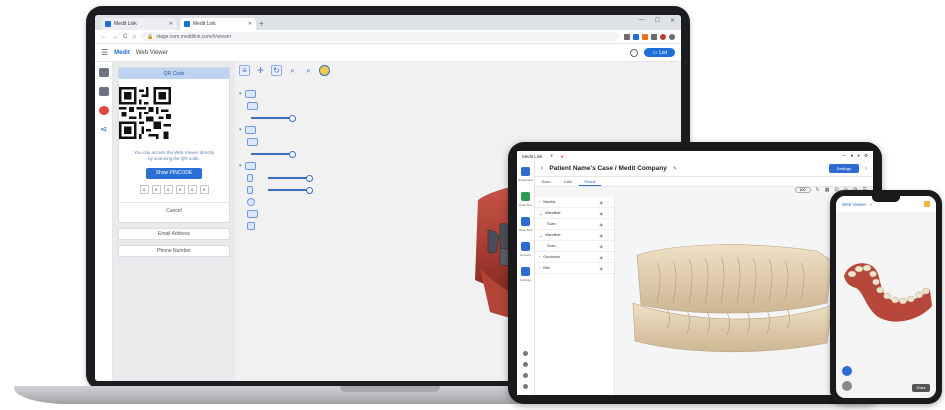 The width and height of the screenshot is (945, 410). Describe the element at coordinates (174, 212) in the screenshot. I see `cancel-button: Cancel` at that location.